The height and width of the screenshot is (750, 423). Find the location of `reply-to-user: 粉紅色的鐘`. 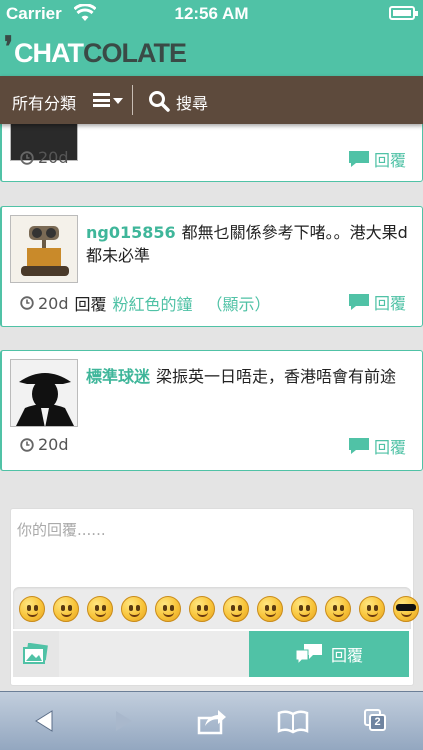

reply-to-user: 粉紅色的鐘 is located at coordinates (153, 303).